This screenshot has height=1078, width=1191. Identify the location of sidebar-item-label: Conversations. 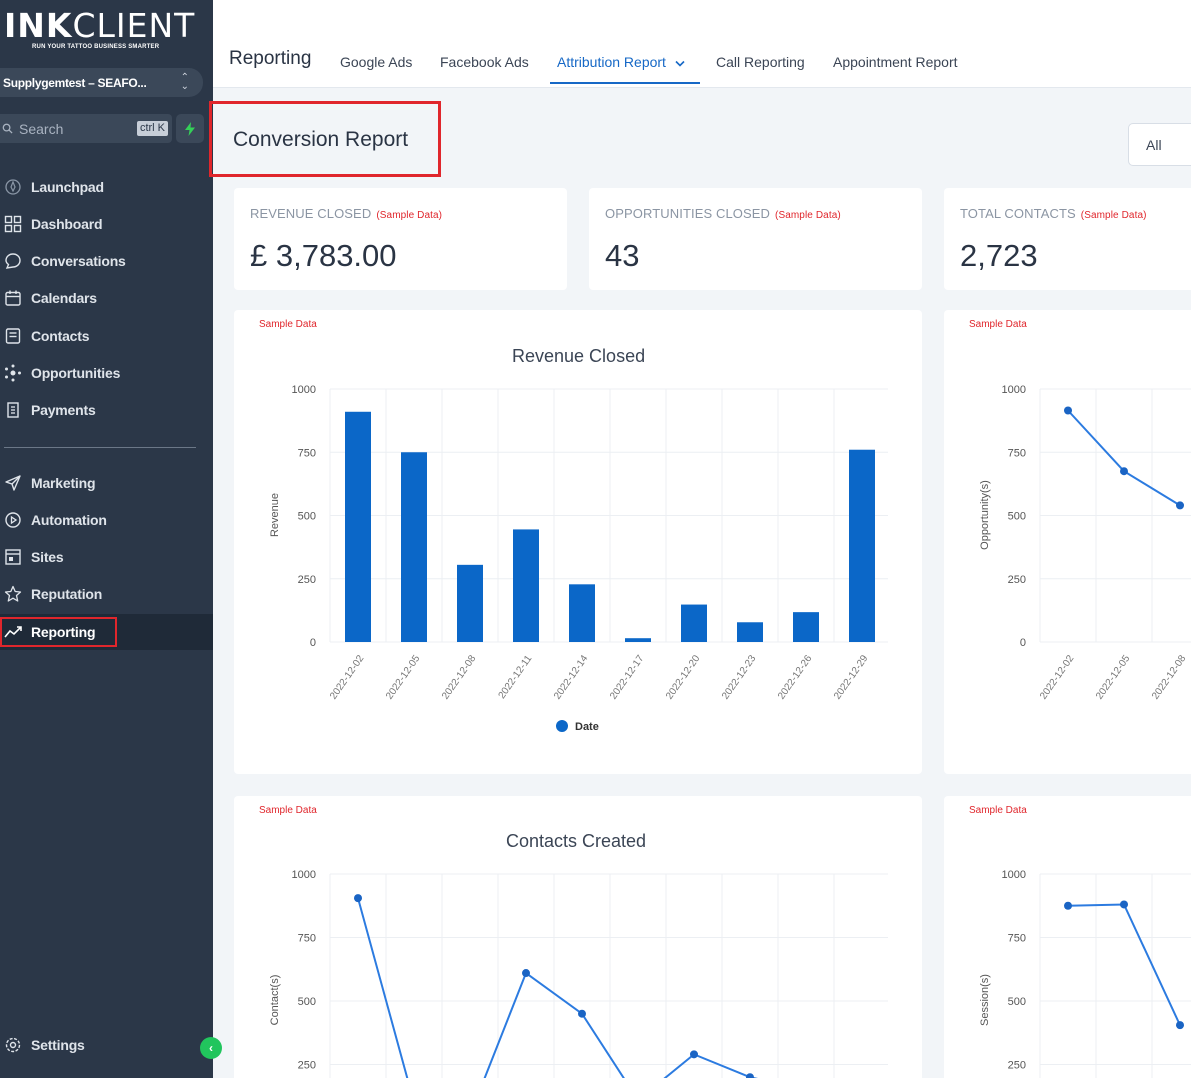
(78, 261).